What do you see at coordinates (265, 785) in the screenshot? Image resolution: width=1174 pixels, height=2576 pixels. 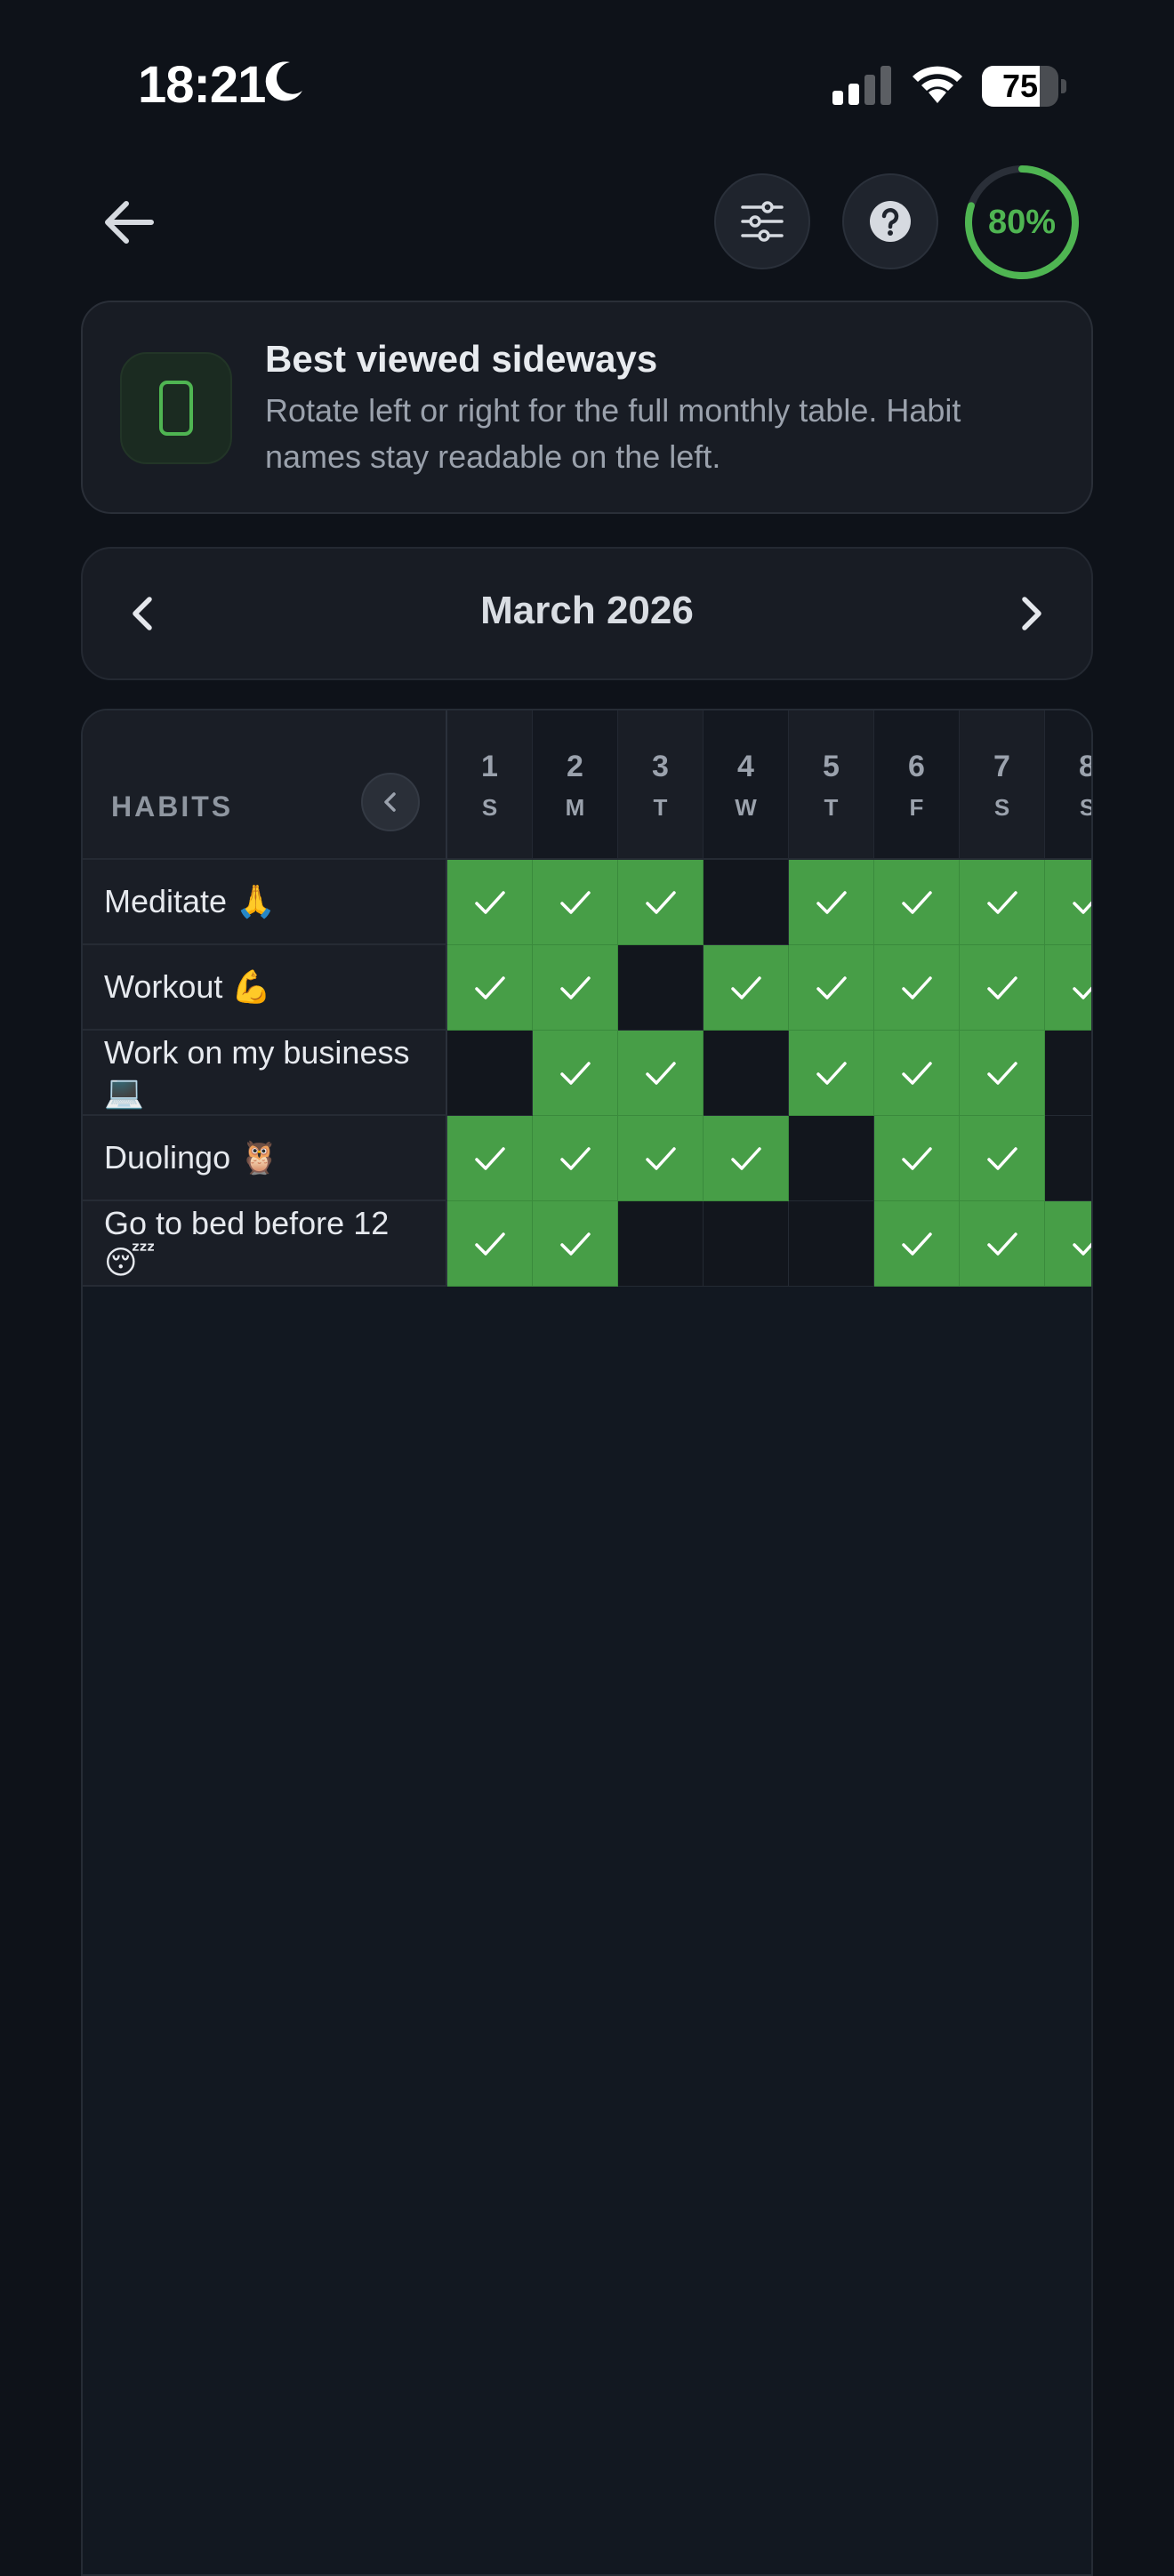 I see `habits-column-header: HABITS` at bounding box center [265, 785].